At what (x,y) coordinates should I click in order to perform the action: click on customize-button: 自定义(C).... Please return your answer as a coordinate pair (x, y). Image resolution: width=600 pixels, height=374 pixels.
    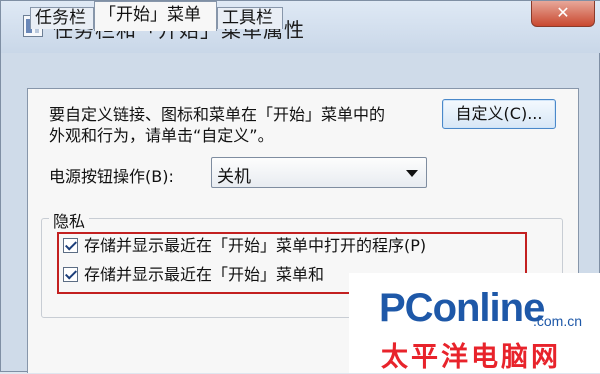
    Looking at the image, I should click on (499, 114).